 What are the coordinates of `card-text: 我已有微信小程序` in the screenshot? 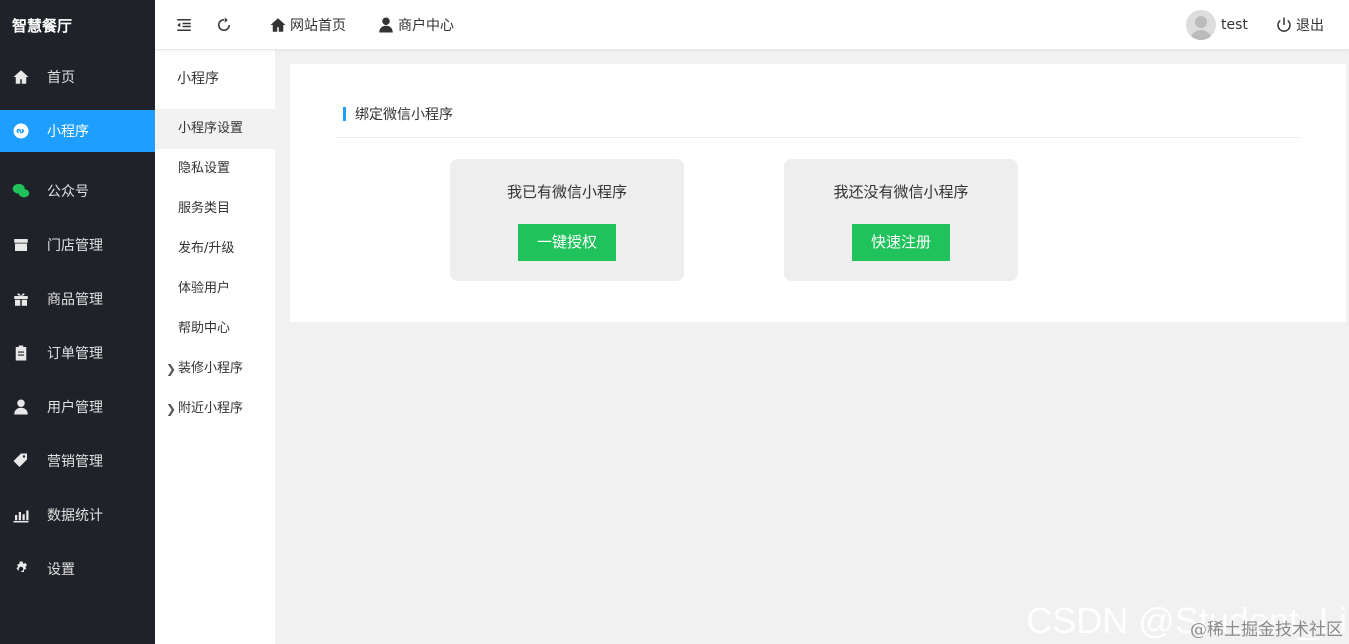 It's located at (566, 192).